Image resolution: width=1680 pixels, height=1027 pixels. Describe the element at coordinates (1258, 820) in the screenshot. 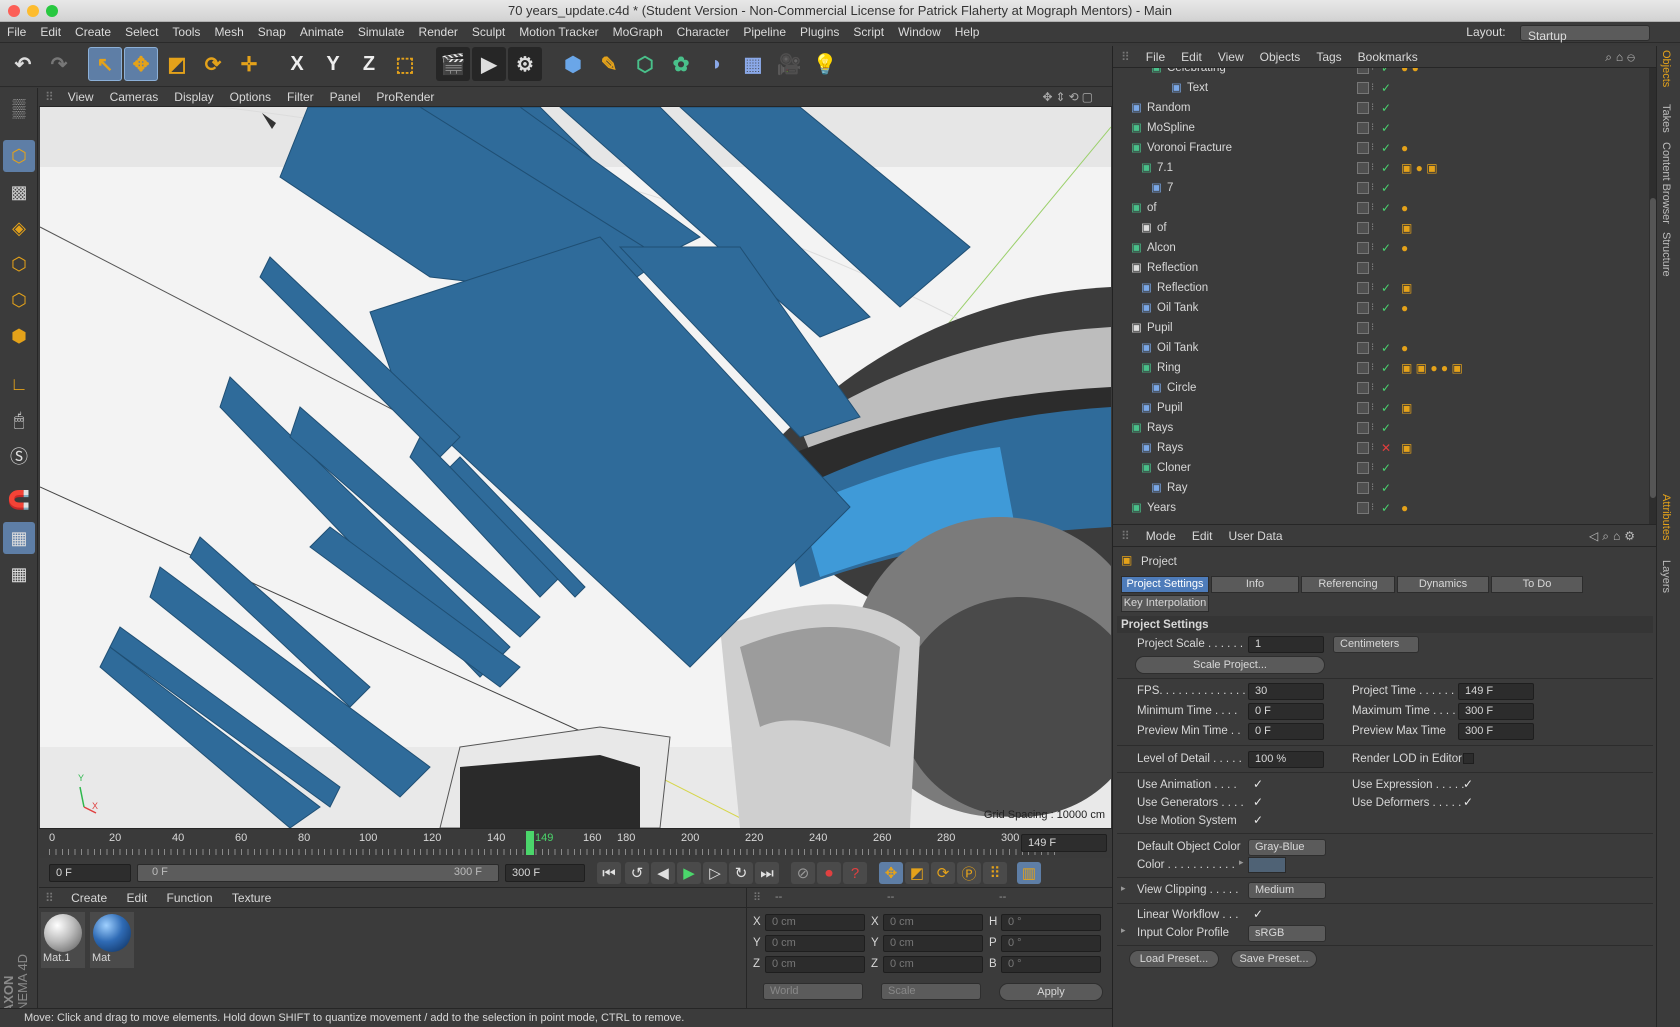

I see `use-motion-system-checkbox: ✓` at that location.